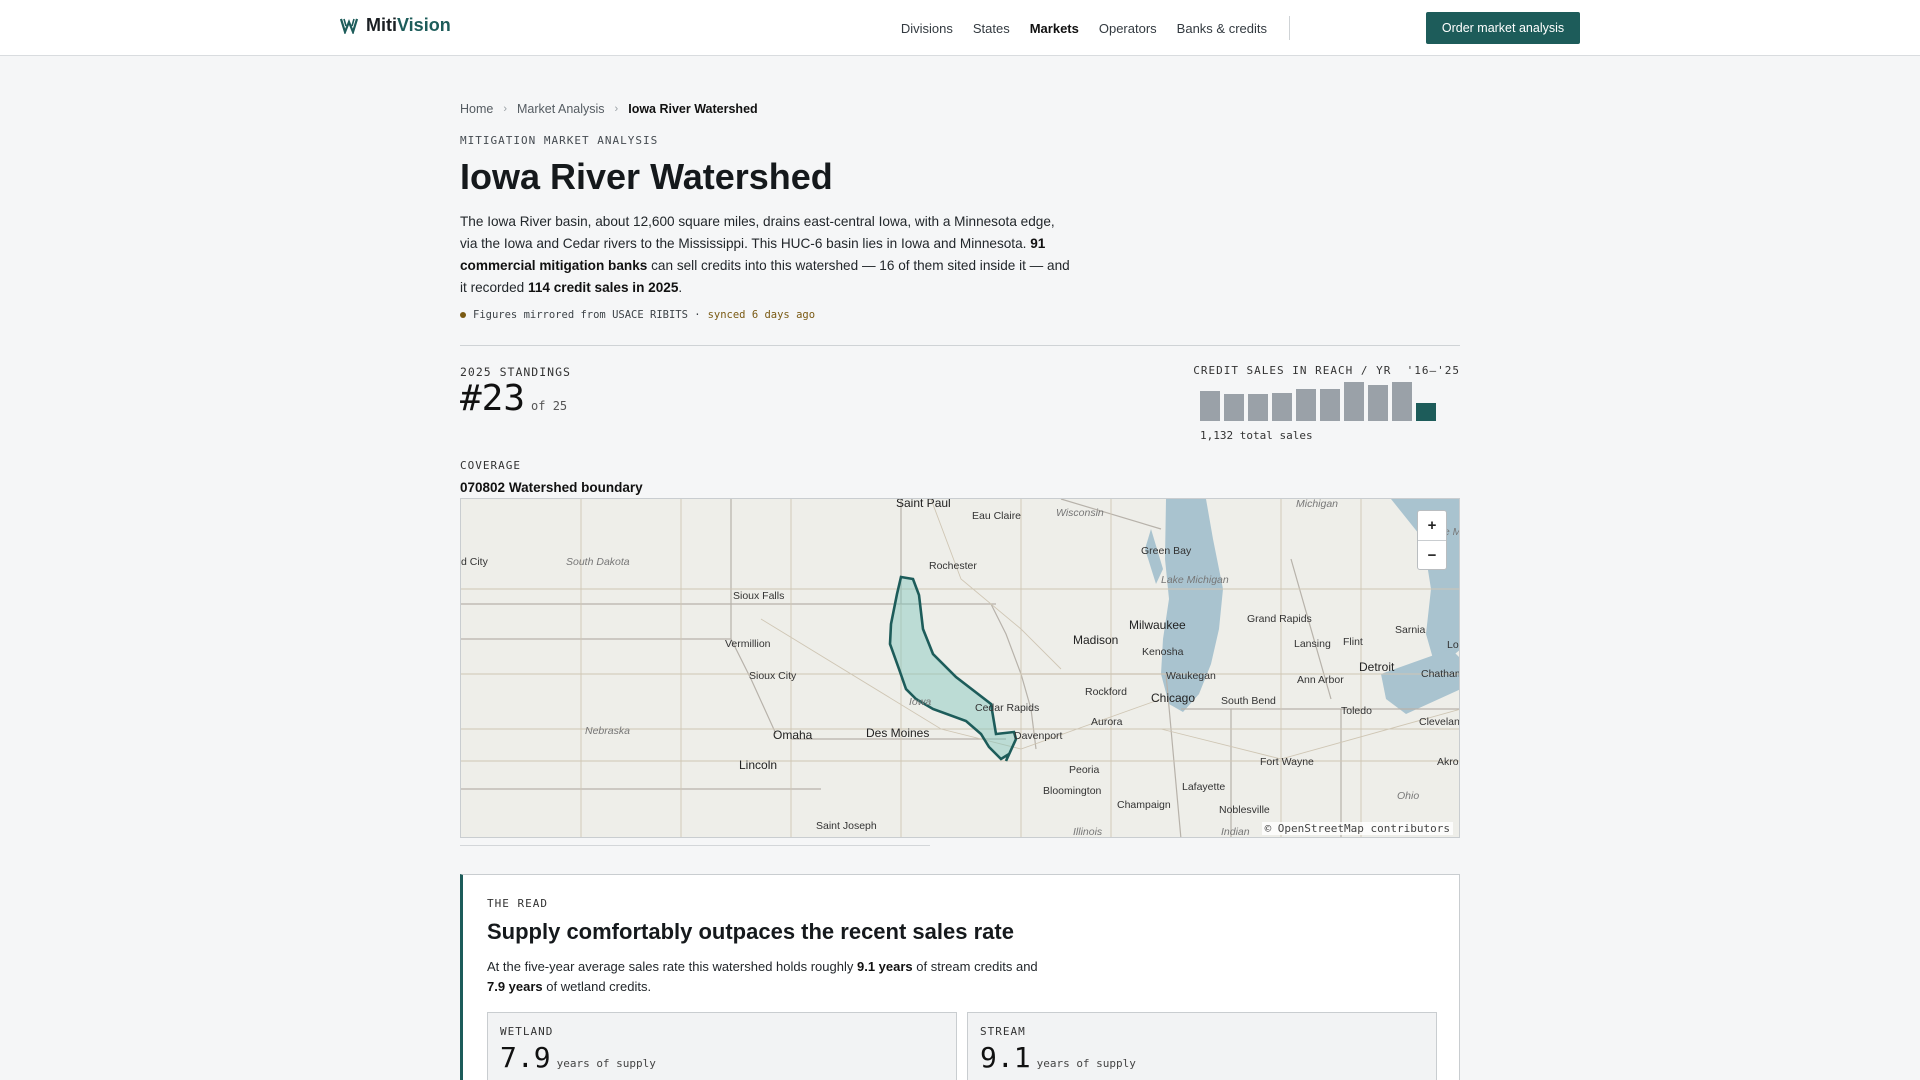 This screenshot has height=1080, width=1920. I want to click on brand-logo: MitiVision, so click(395, 25).